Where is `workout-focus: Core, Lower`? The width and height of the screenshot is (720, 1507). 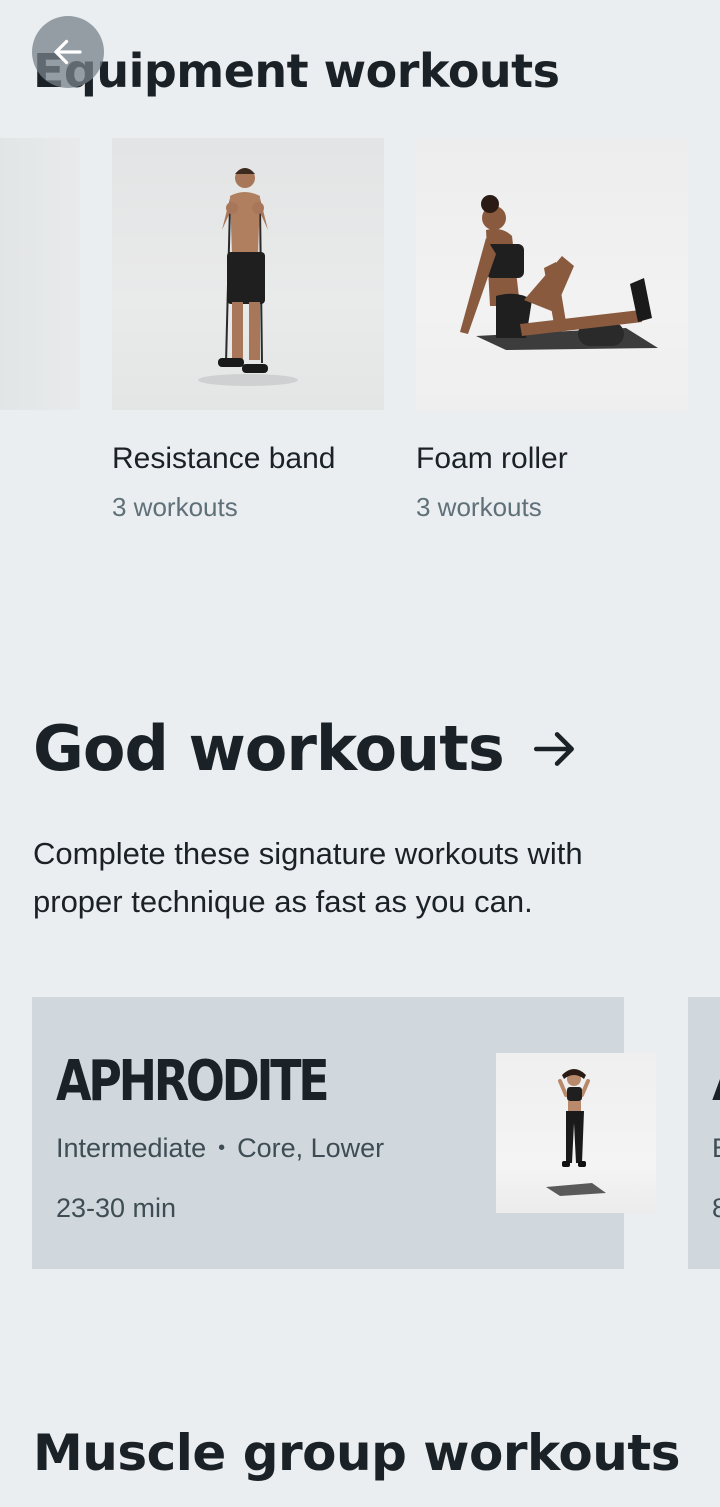
workout-focus: Core, Lower is located at coordinates (311, 1148).